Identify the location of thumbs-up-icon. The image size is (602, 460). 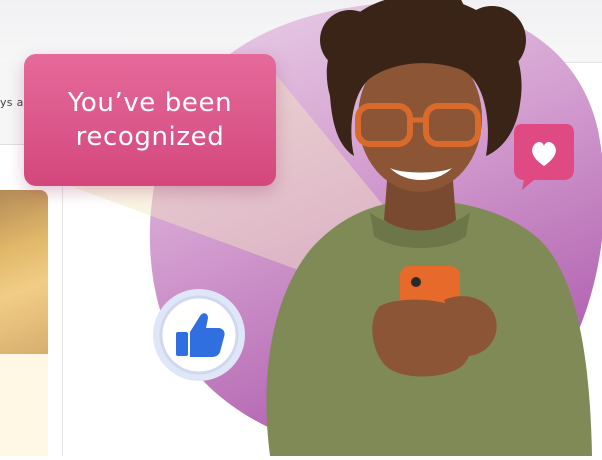
(199, 335).